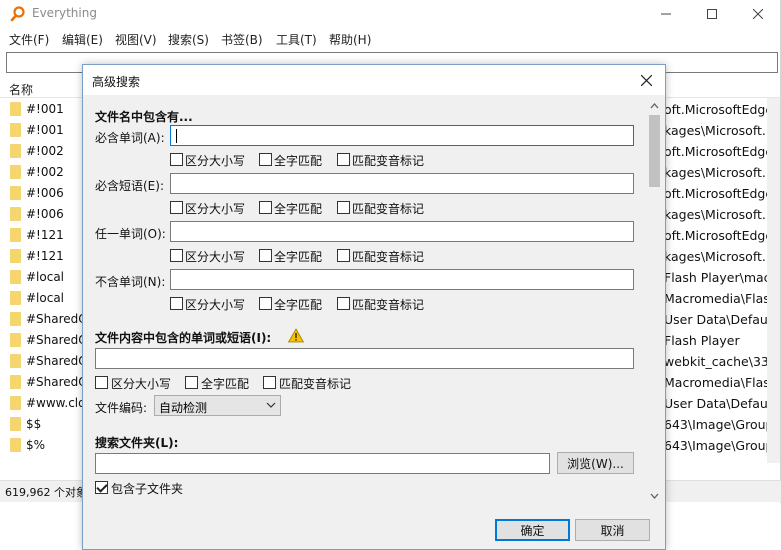  Describe the element at coordinates (717, 361) in the screenshot. I see `path-cell: webkit_cache\3312` at that location.